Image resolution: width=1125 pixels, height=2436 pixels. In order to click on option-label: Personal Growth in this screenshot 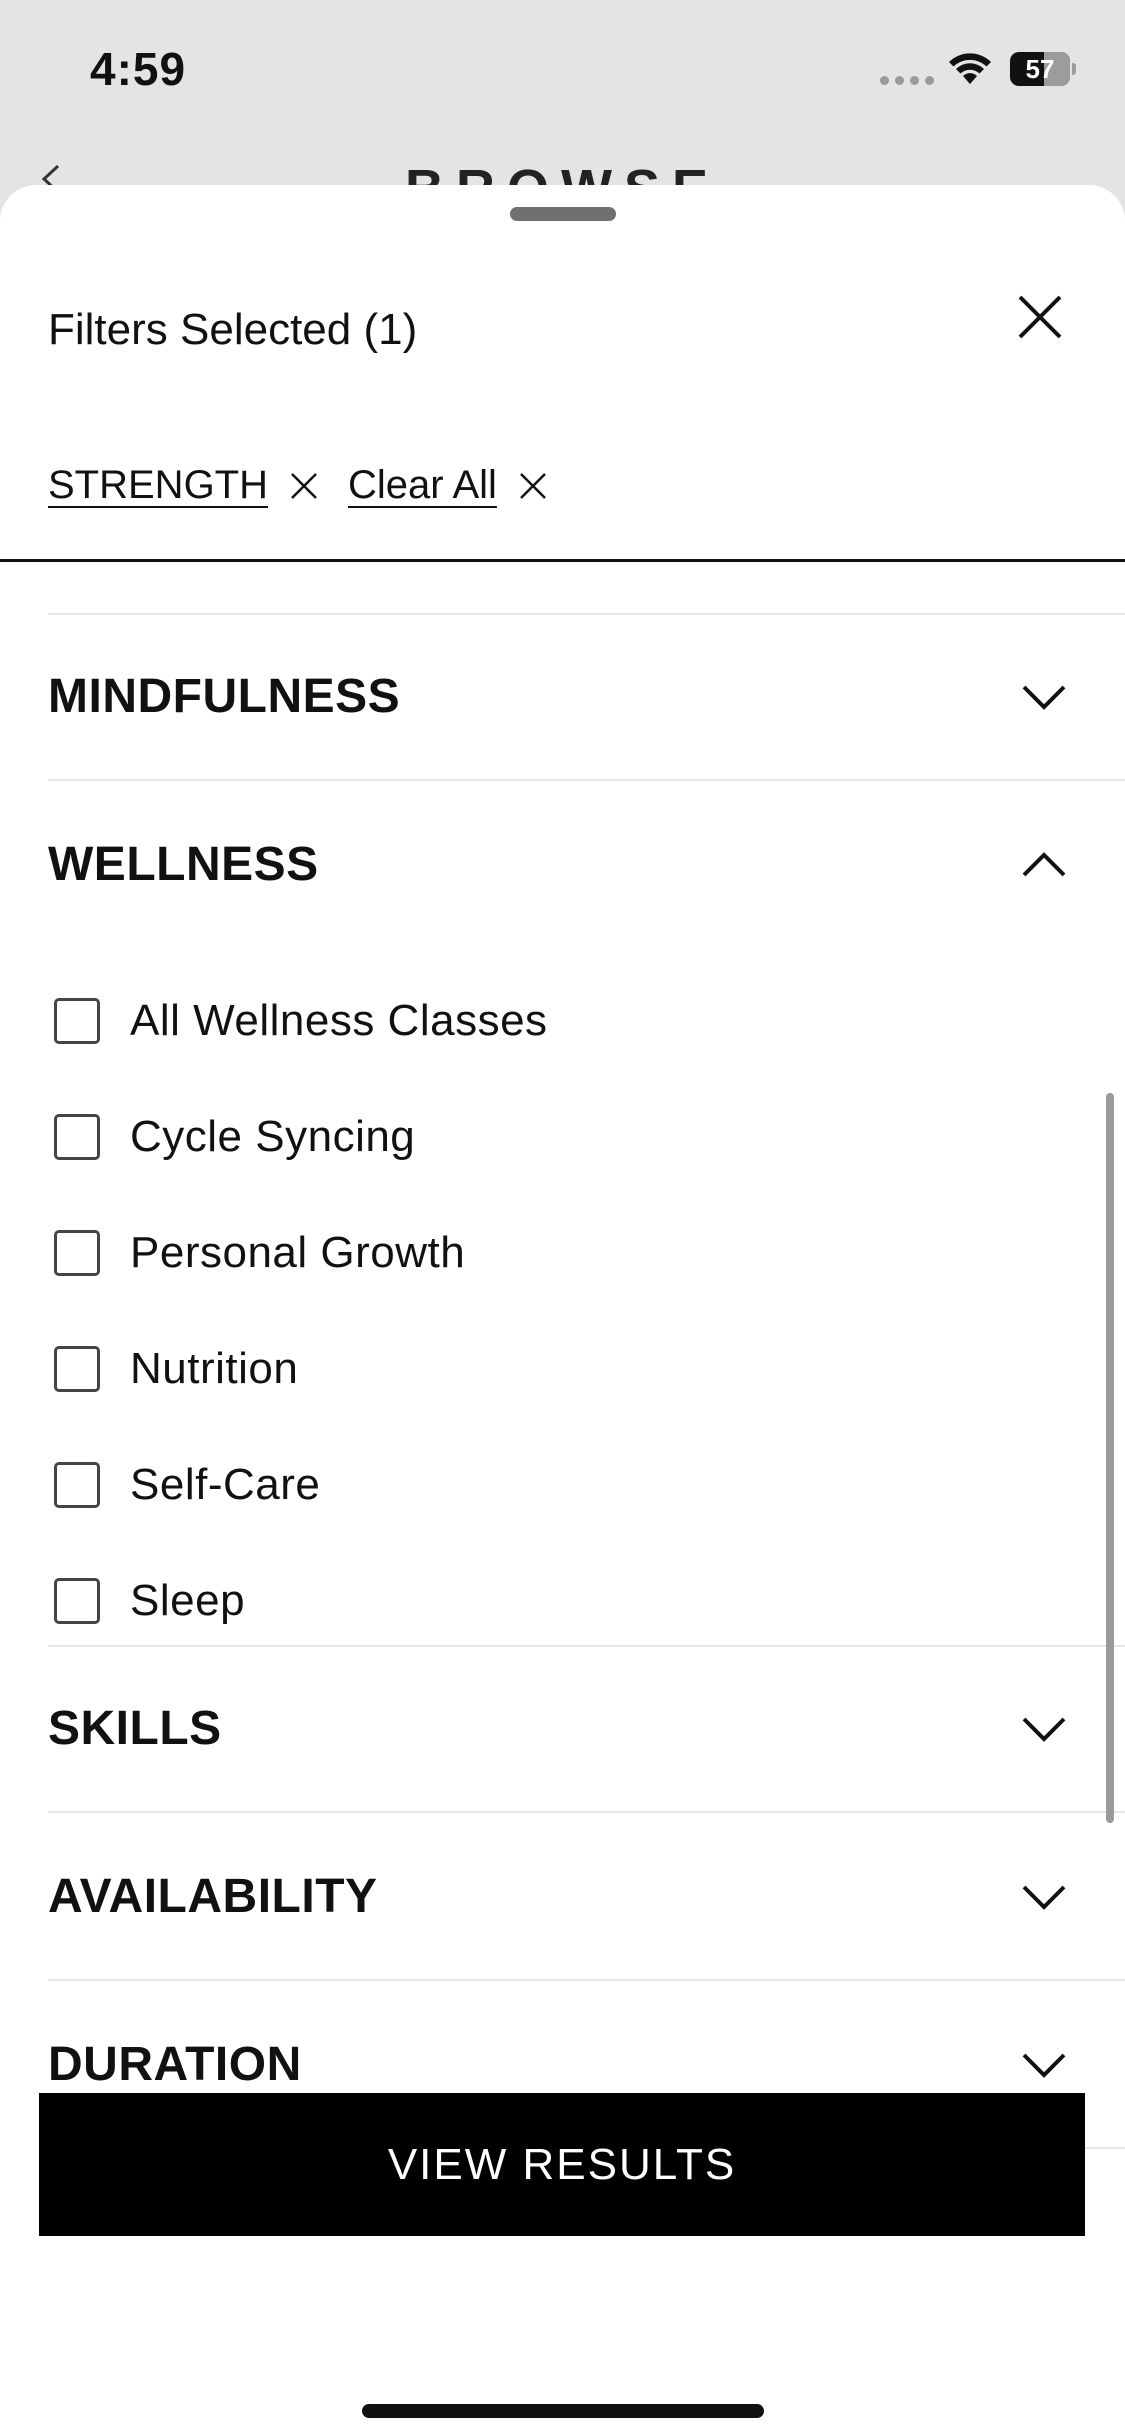, I will do `click(298, 1252)`.